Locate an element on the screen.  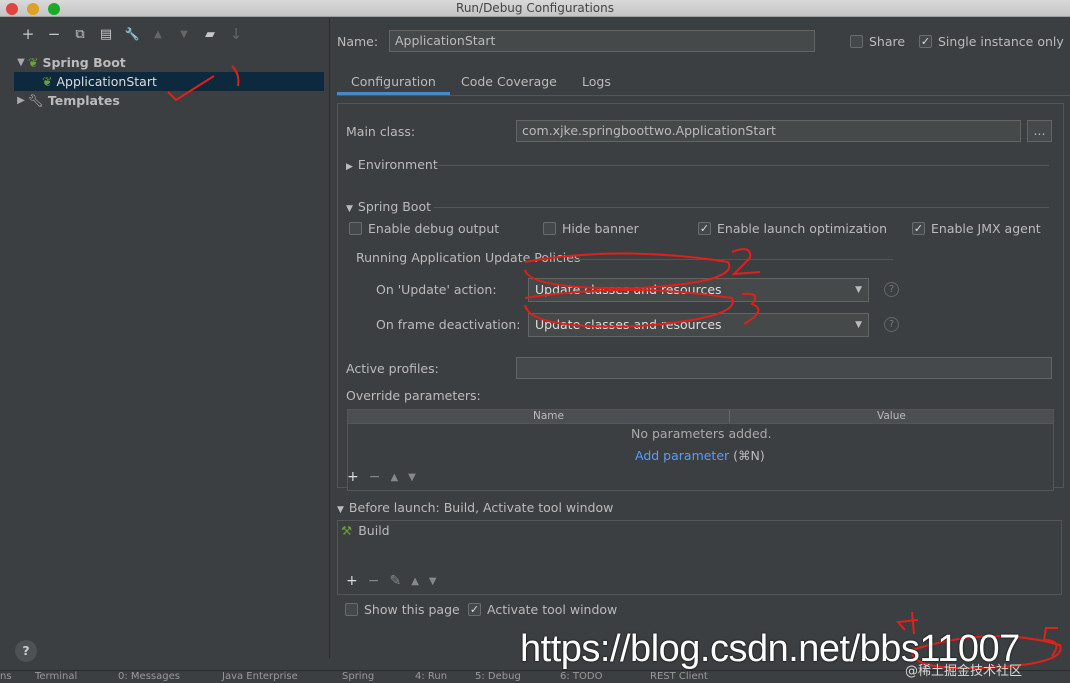
tree-item-label: Templates is located at coordinates (83, 100).